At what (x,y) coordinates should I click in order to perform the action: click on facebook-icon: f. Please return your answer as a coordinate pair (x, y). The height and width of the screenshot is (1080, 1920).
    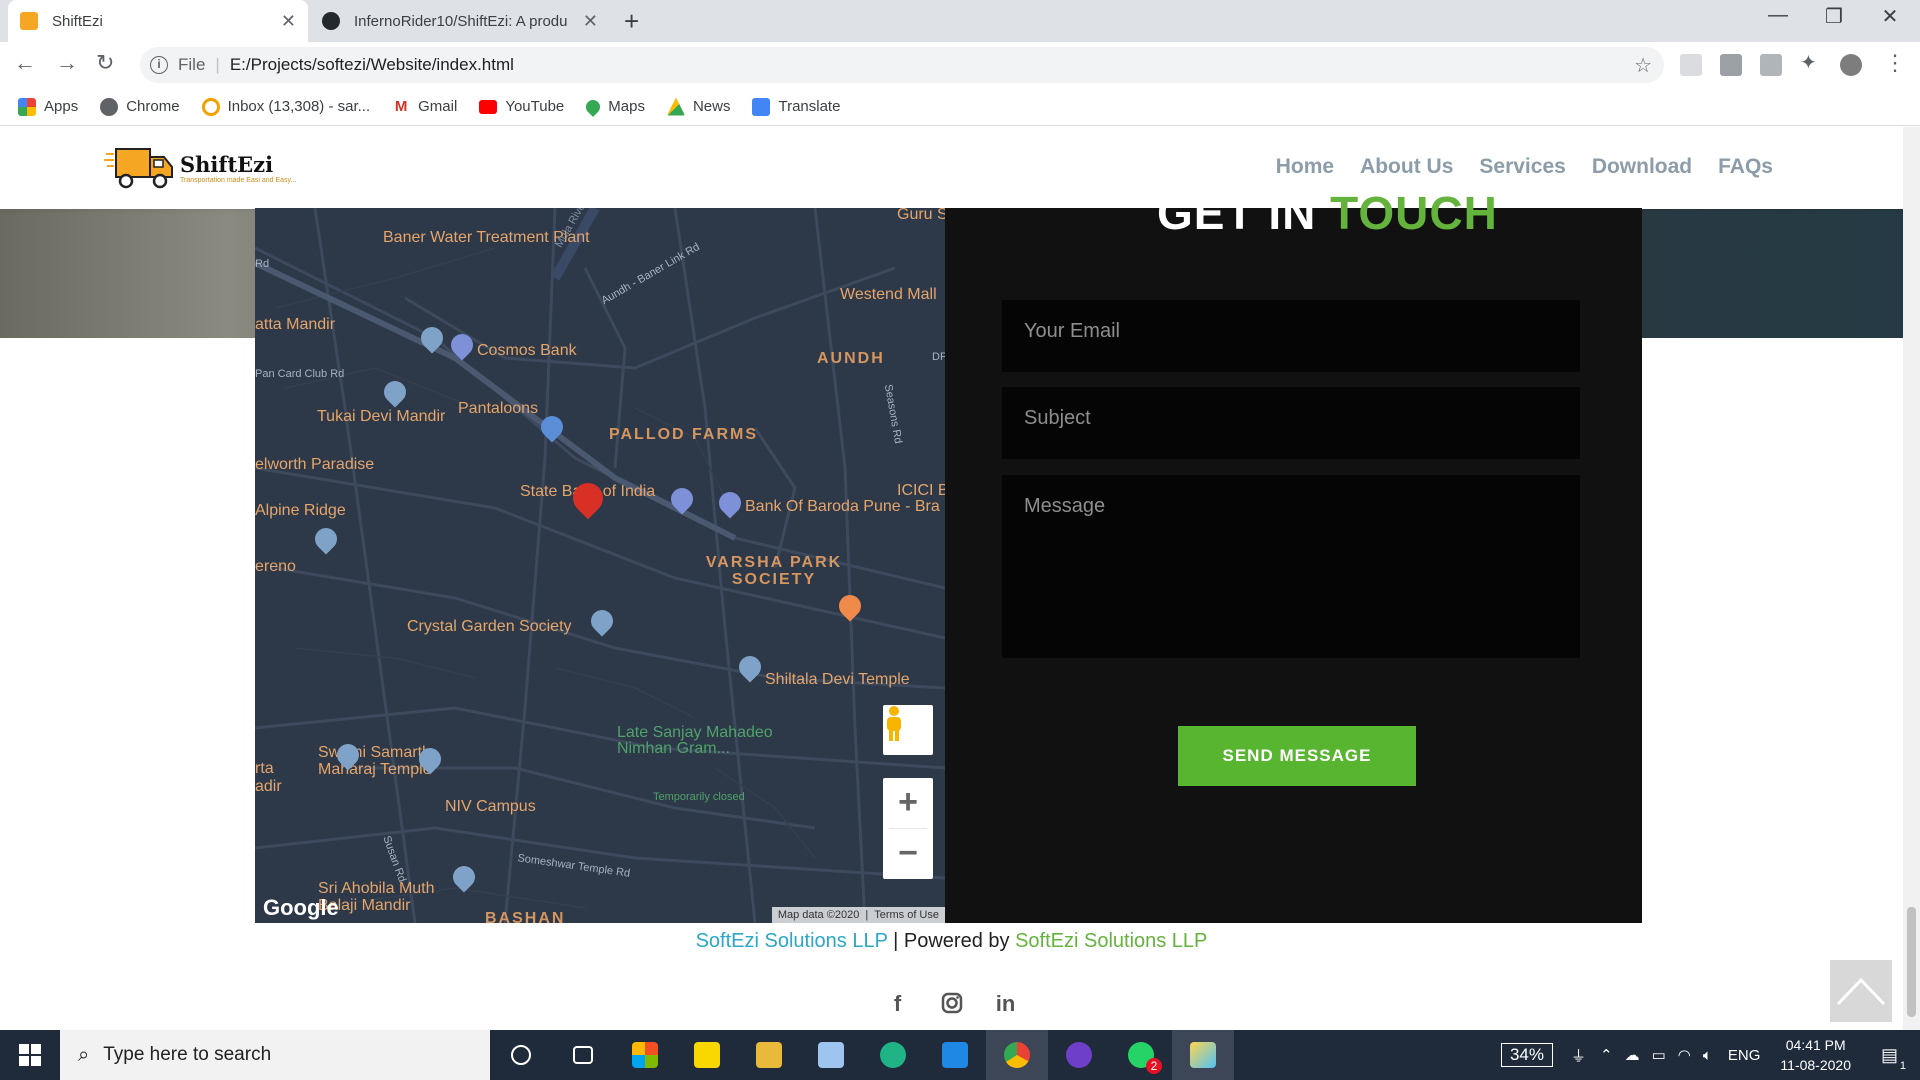
    Looking at the image, I should click on (898, 1004).